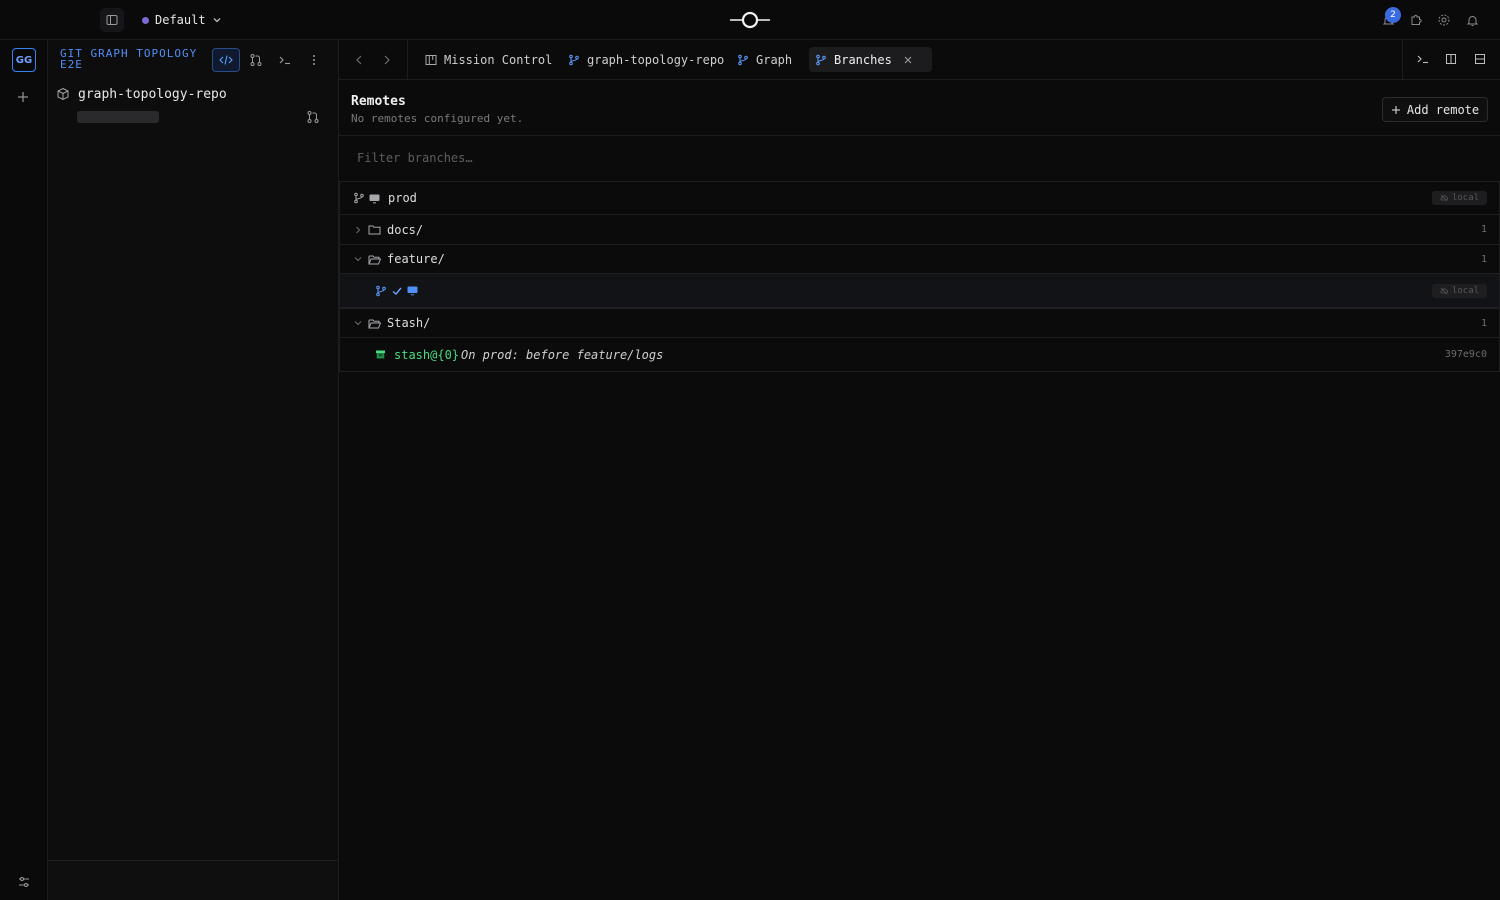  I want to click on branch-row-current: local, so click(919, 291).